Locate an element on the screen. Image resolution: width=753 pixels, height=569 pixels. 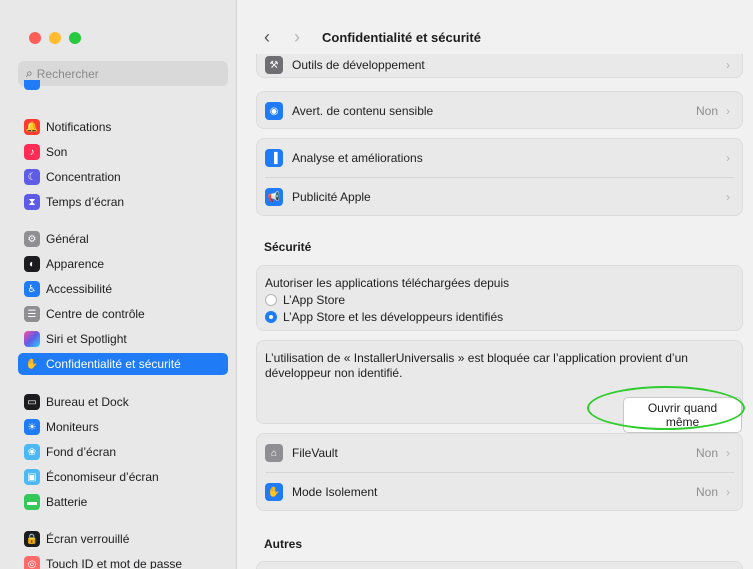
sidebar-item-label: Siri et Spotlight is located at coordinates (86, 339).